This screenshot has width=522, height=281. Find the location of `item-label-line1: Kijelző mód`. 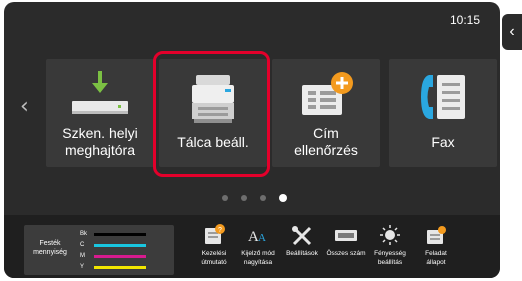

item-label-line1: Kijelző mód is located at coordinates (258, 253).